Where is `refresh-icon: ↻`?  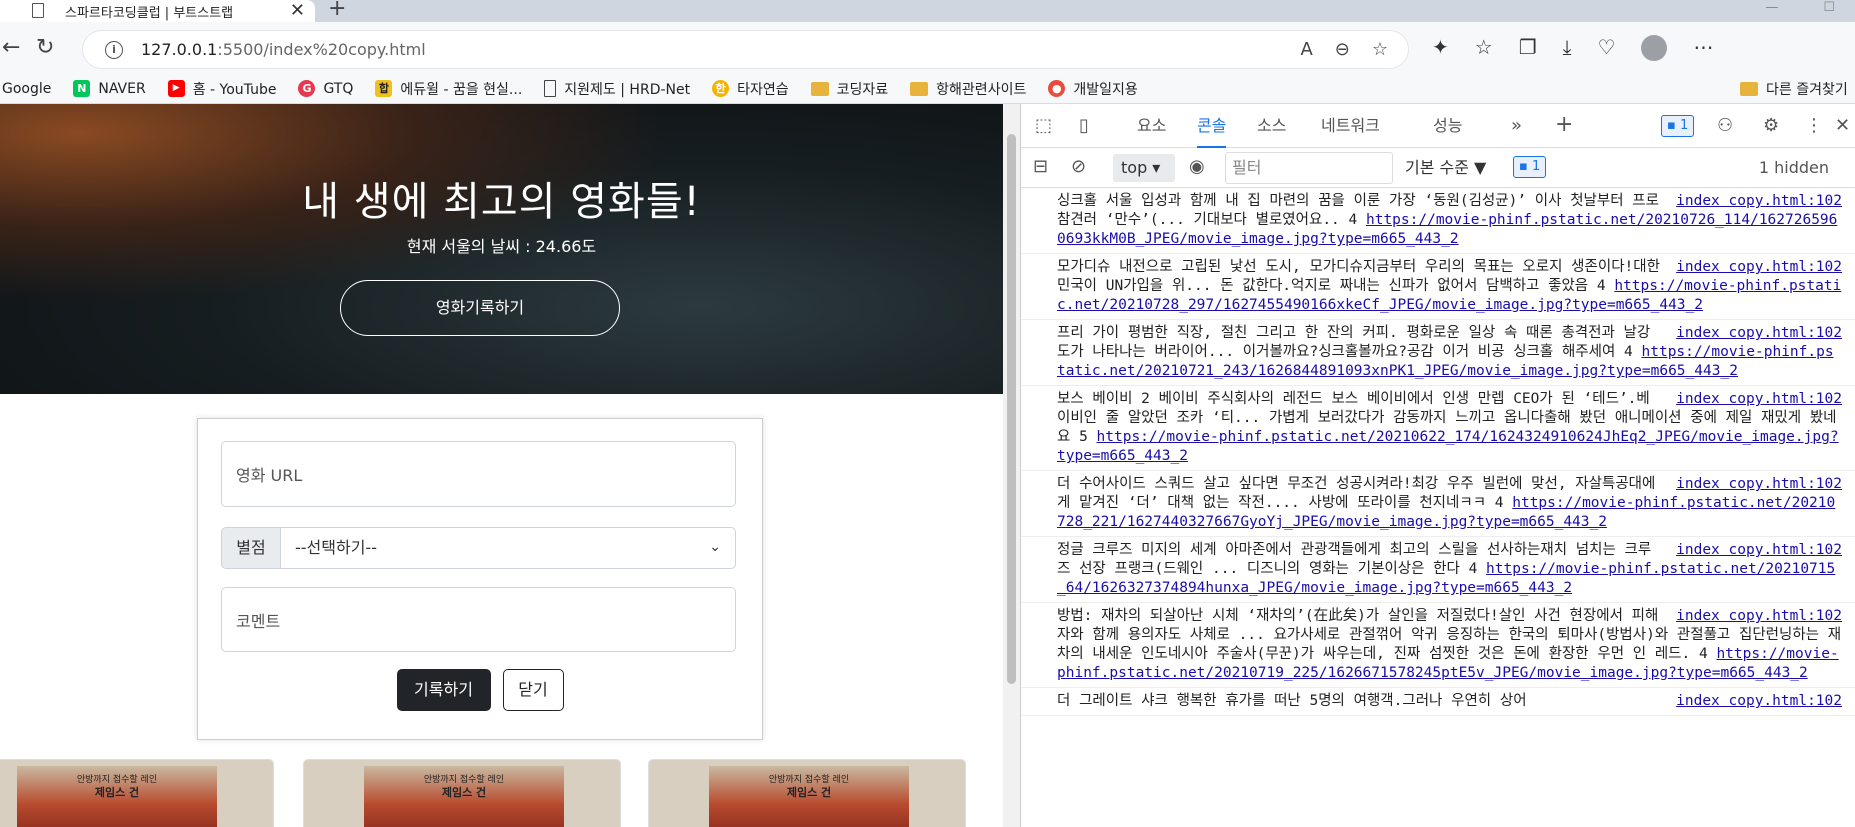
refresh-icon: ↻ is located at coordinates (45, 47).